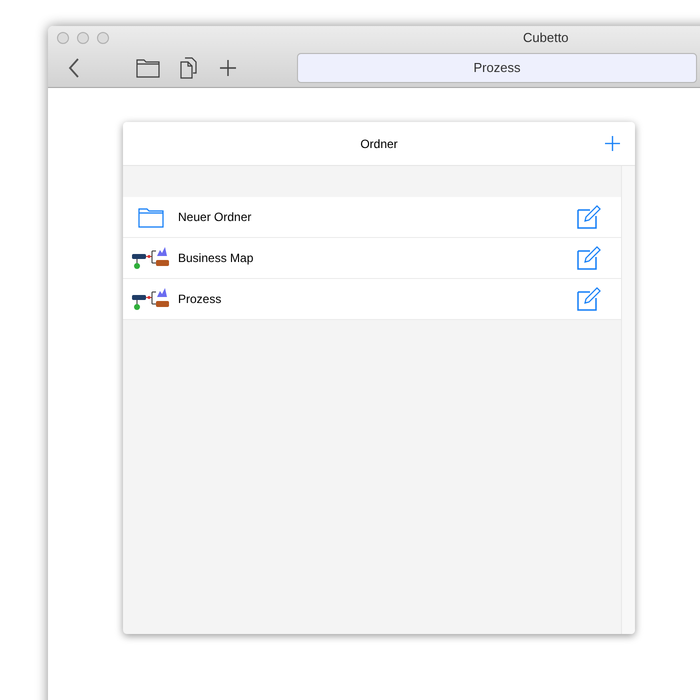 This screenshot has height=700, width=700. What do you see at coordinates (628, 400) in the screenshot?
I see `scrollbar-track` at bounding box center [628, 400].